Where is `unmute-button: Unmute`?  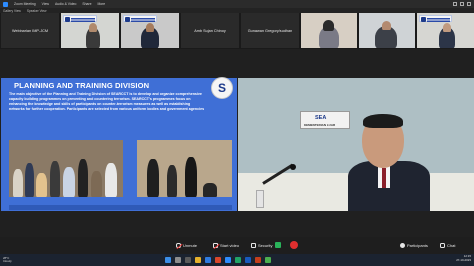 unmute-button: Unmute is located at coordinates (186, 245).